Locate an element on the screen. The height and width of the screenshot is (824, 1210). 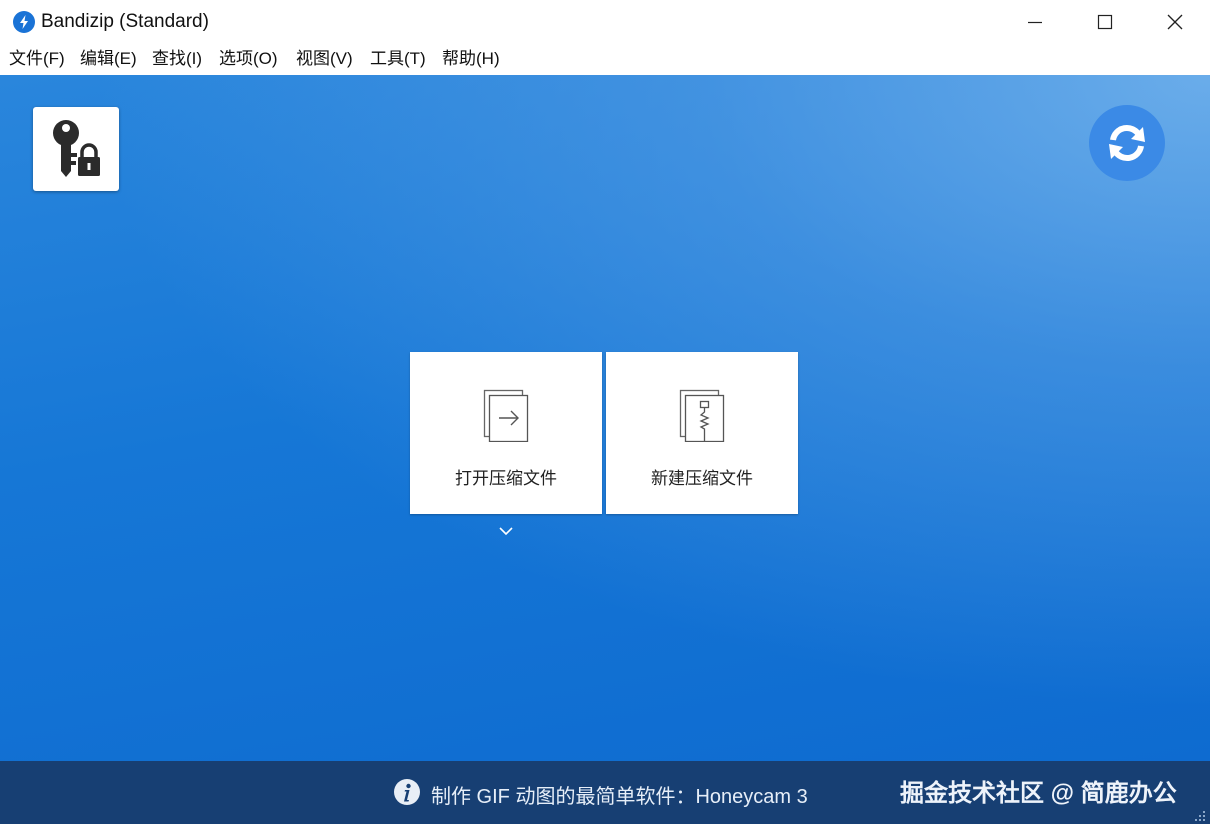
chevron-down-icon is located at coordinates (506, 531).